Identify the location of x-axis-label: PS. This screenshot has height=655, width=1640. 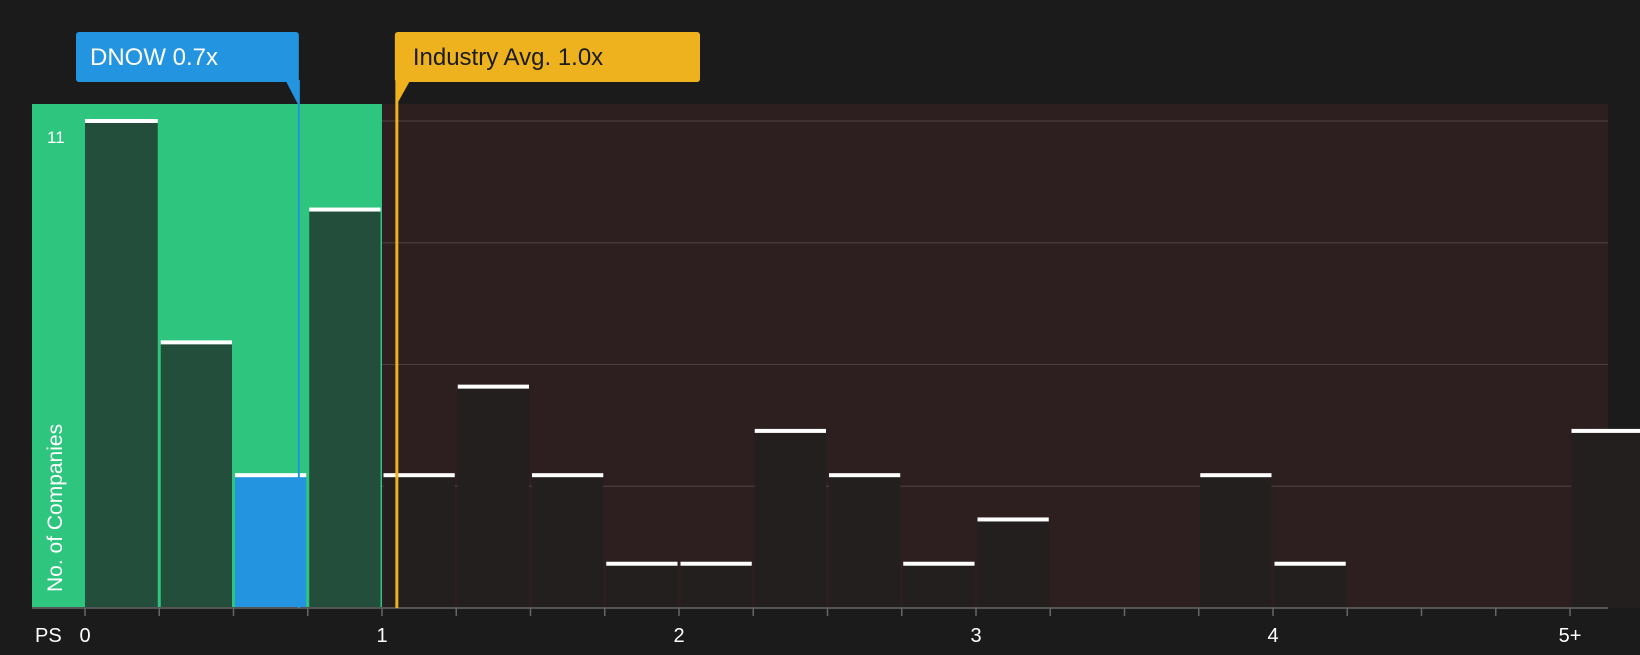
(48, 636).